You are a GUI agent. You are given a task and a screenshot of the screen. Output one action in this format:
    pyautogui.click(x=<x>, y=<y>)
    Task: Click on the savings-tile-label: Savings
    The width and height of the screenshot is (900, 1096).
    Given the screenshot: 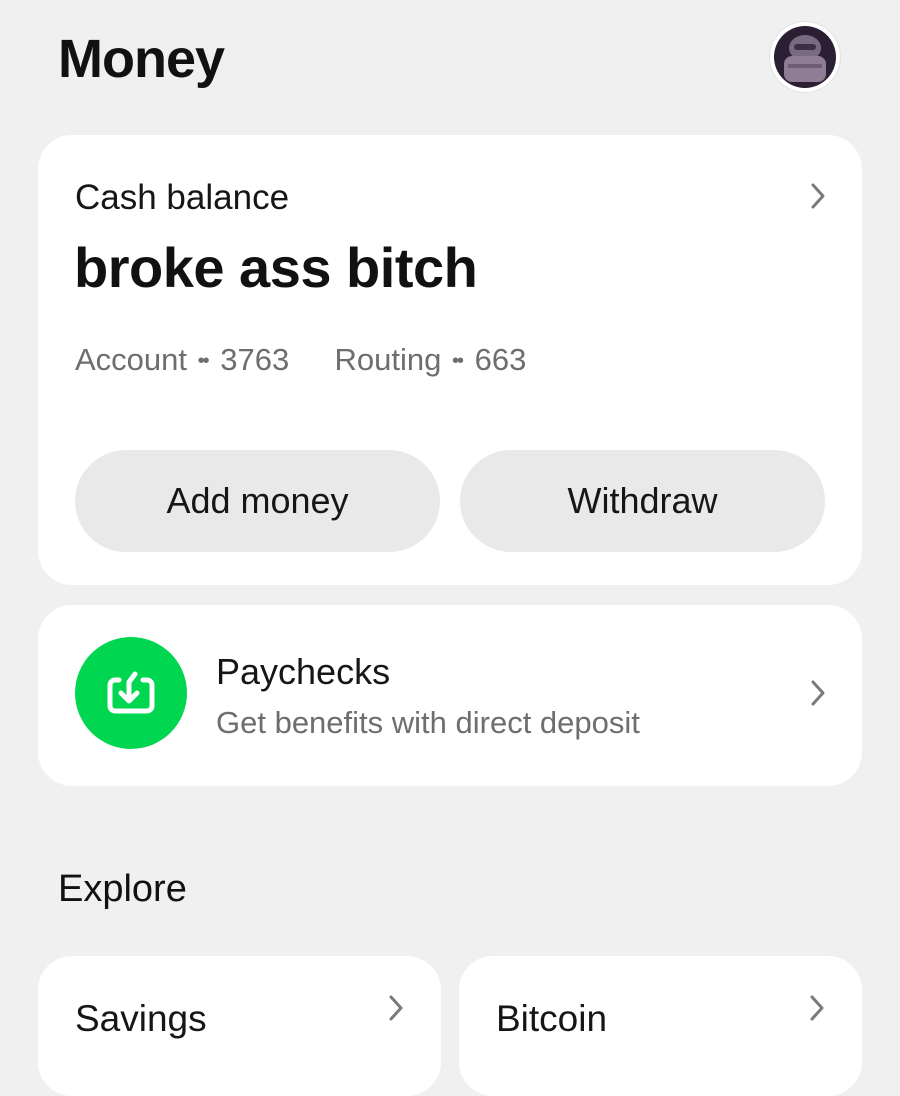 What is the action you would take?
    pyautogui.click(x=141, y=1018)
    